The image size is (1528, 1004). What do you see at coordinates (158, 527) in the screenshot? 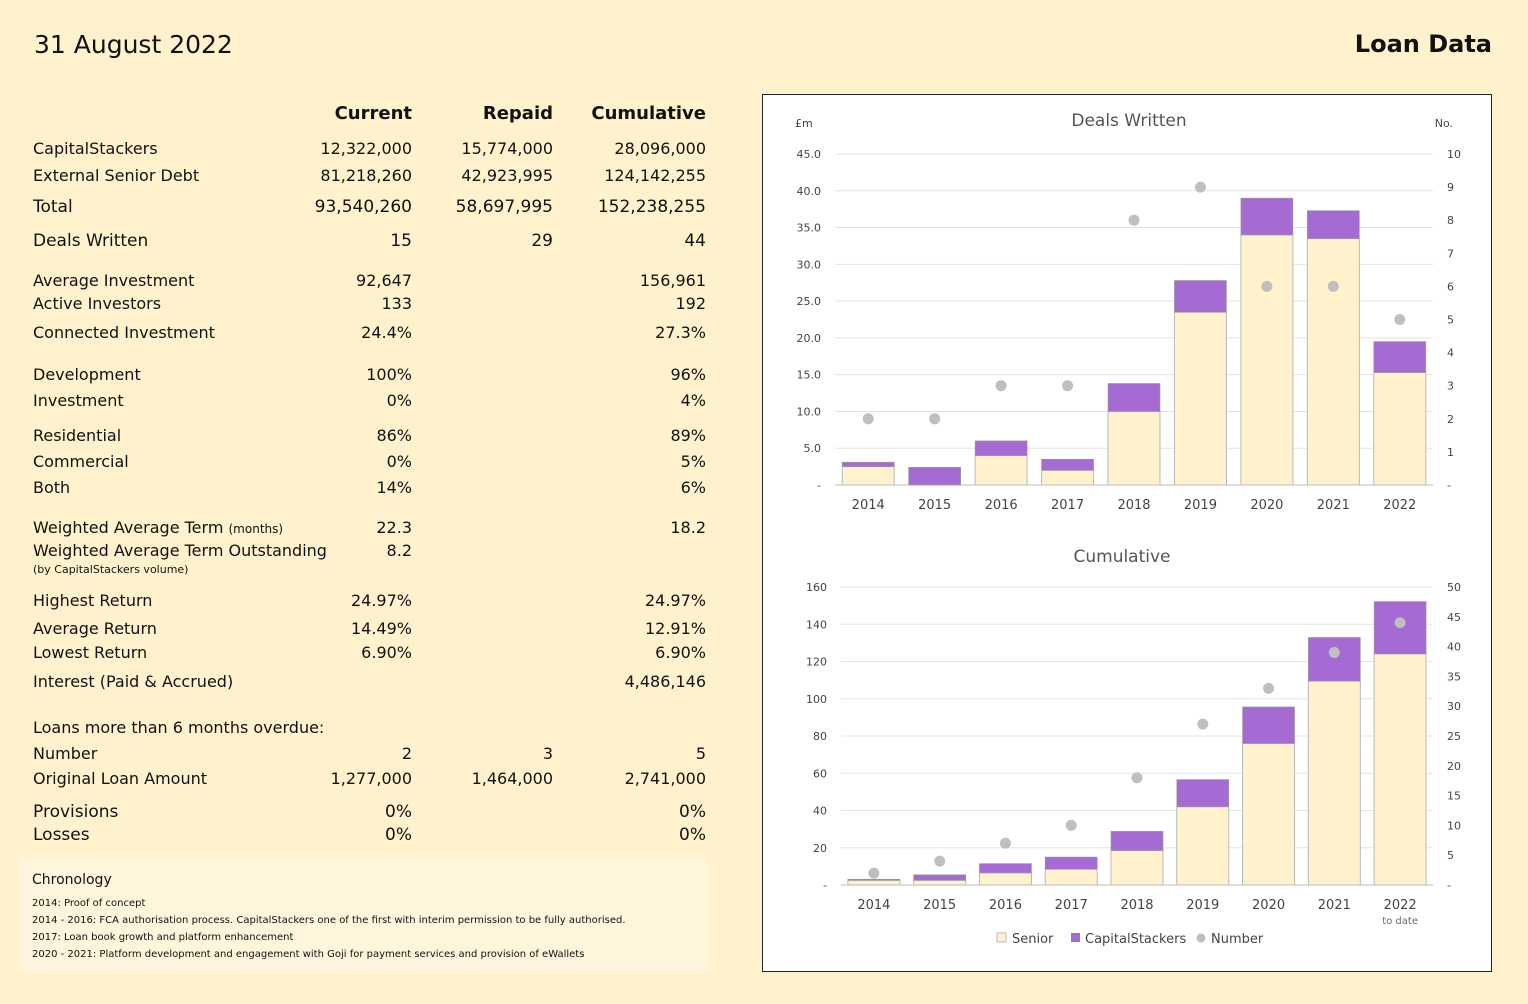
I see `metric-label: Weighted Average Term (months)` at bounding box center [158, 527].